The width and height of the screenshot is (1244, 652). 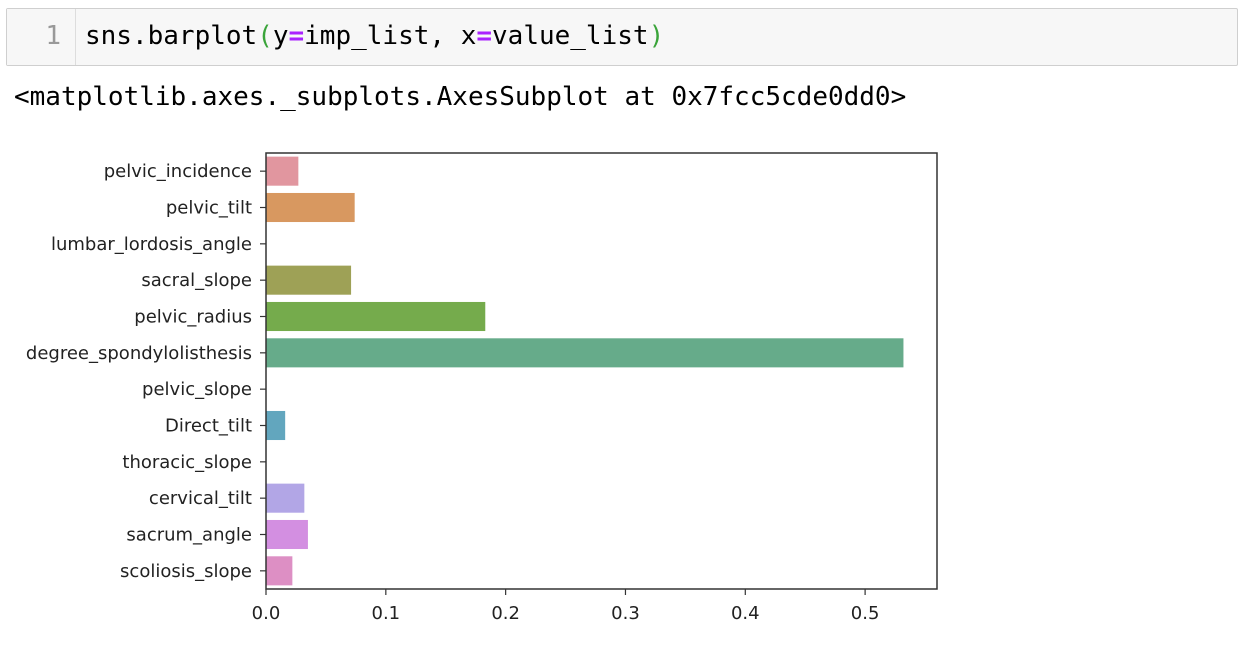 I want to click on code-arg-x-value: value_list, so click(x=570, y=36).